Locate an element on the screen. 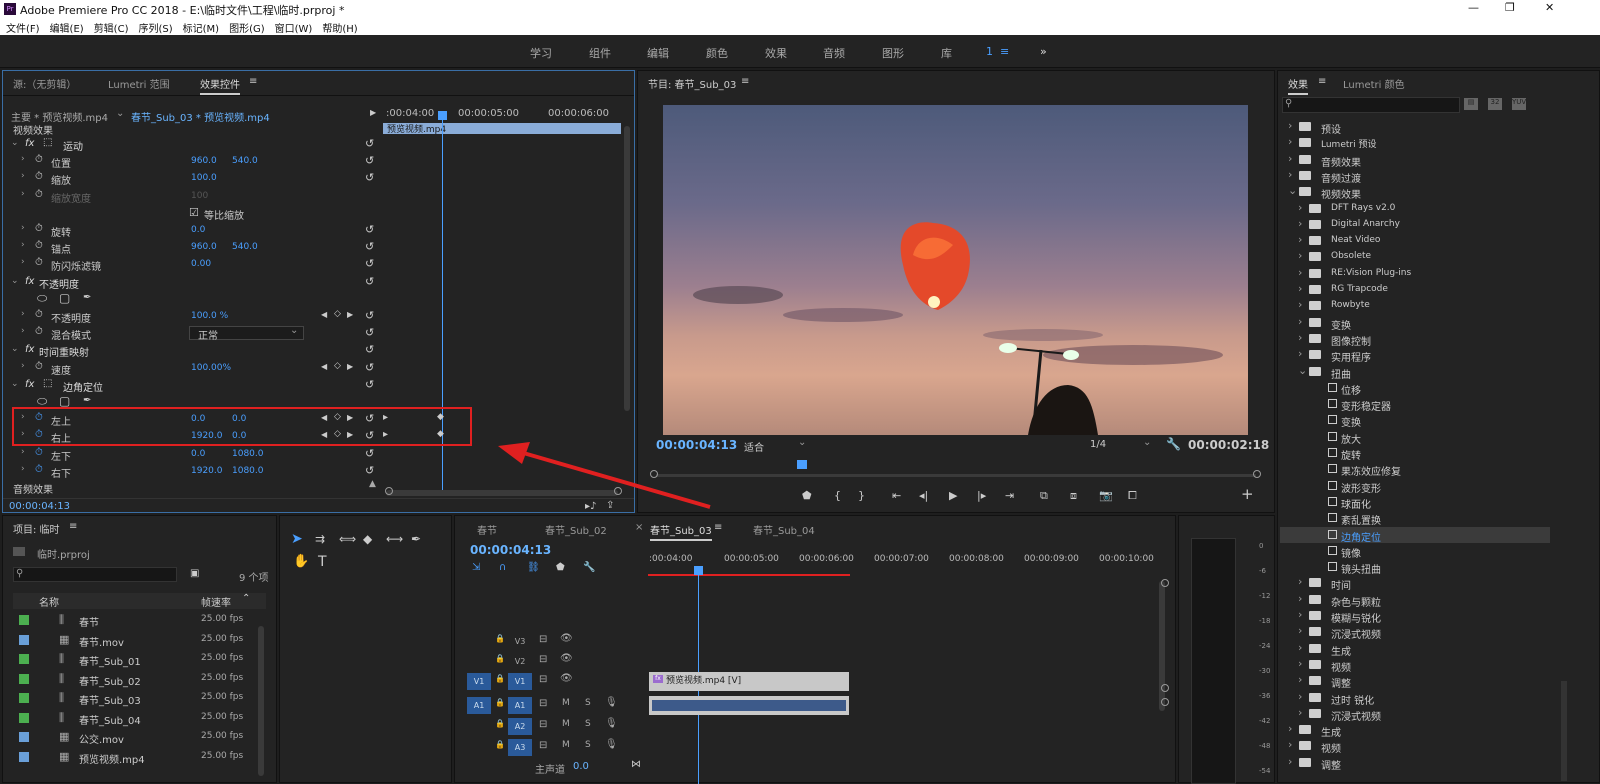  work-area-bar is located at coordinates (749, 575).